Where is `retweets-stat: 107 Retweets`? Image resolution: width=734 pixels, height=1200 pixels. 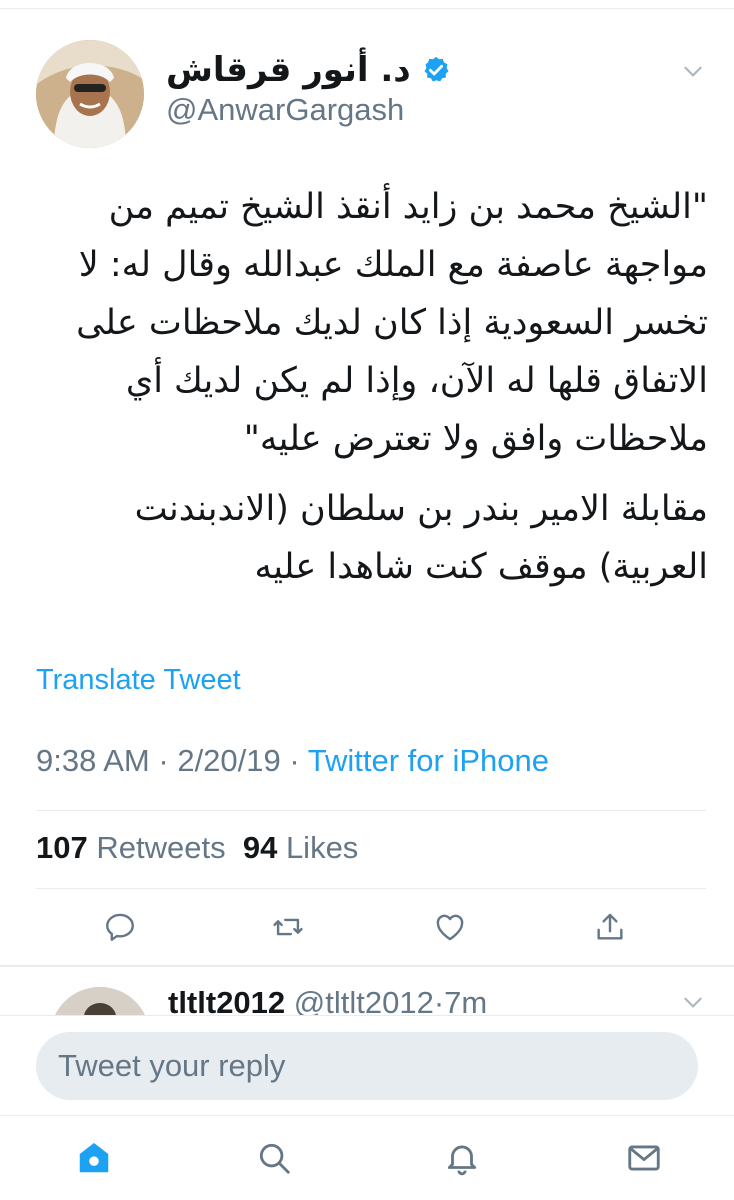 retweets-stat: 107 Retweets is located at coordinates (131, 847).